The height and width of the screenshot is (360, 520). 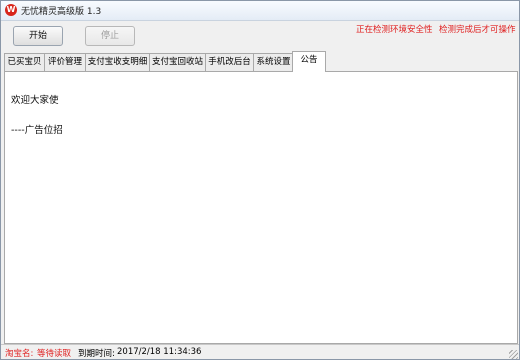 What do you see at coordinates (177, 62) in the screenshot?
I see `tab-alipay-recycle-bin: 支付宝回收站` at bounding box center [177, 62].